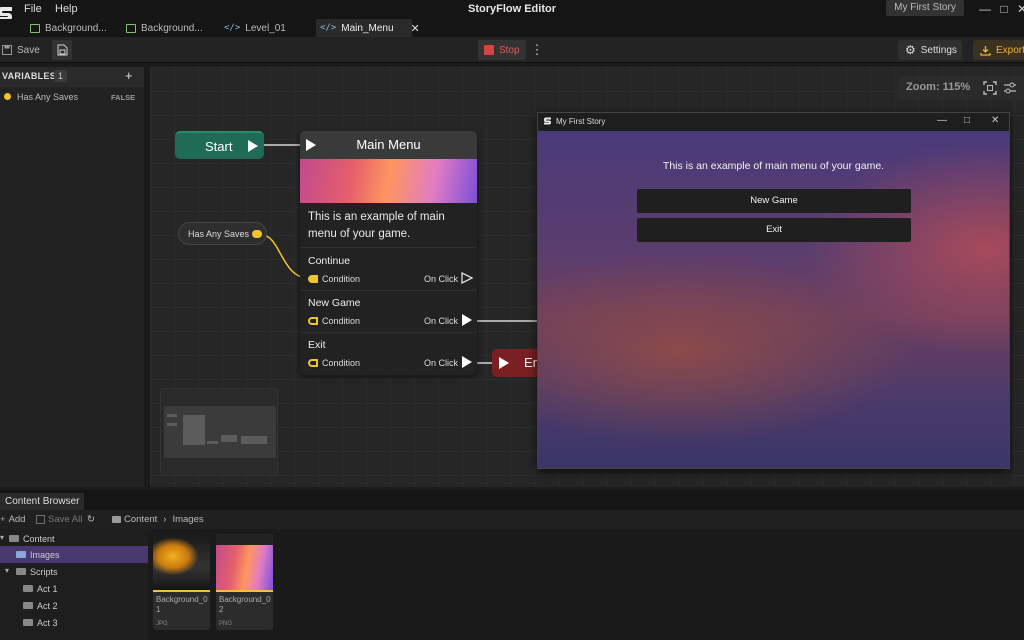 The image size is (1024, 640). Describe the element at coordinates (42, 501) in the screenshot. I see `tab-content-browser: Content Browser` at that location.